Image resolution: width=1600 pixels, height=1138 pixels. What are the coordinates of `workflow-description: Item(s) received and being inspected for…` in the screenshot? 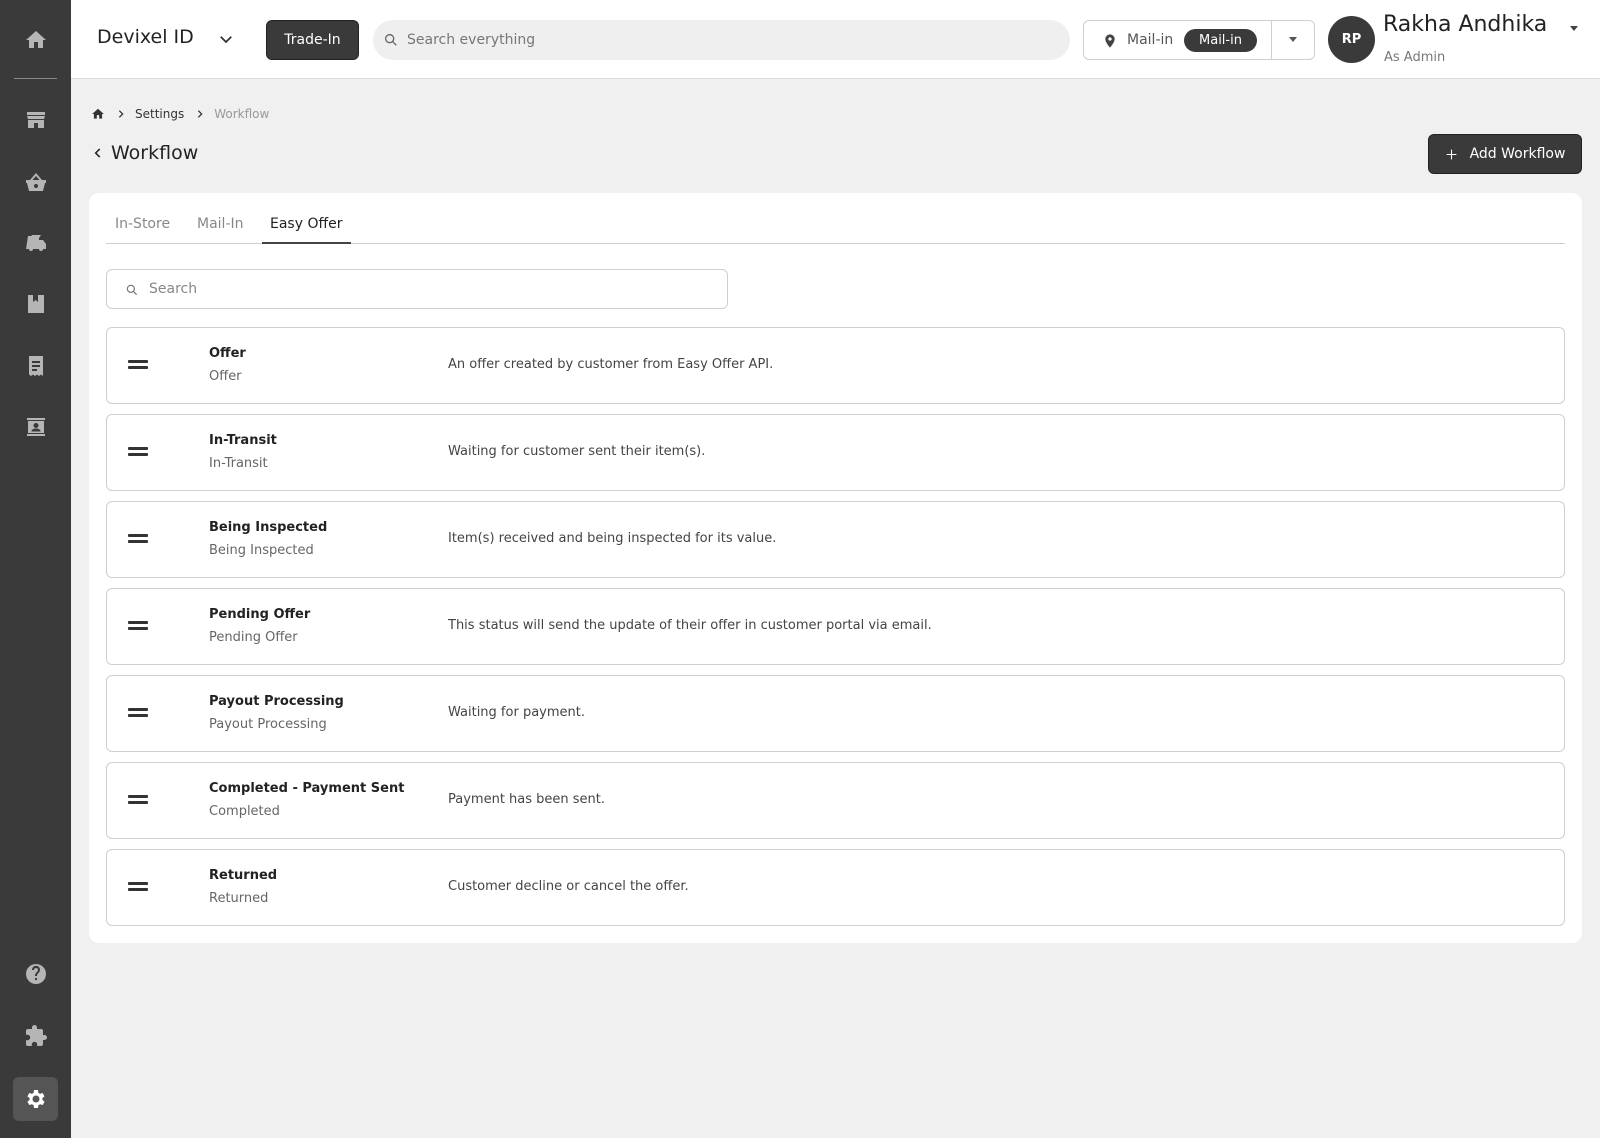 It's located at (612, 538).